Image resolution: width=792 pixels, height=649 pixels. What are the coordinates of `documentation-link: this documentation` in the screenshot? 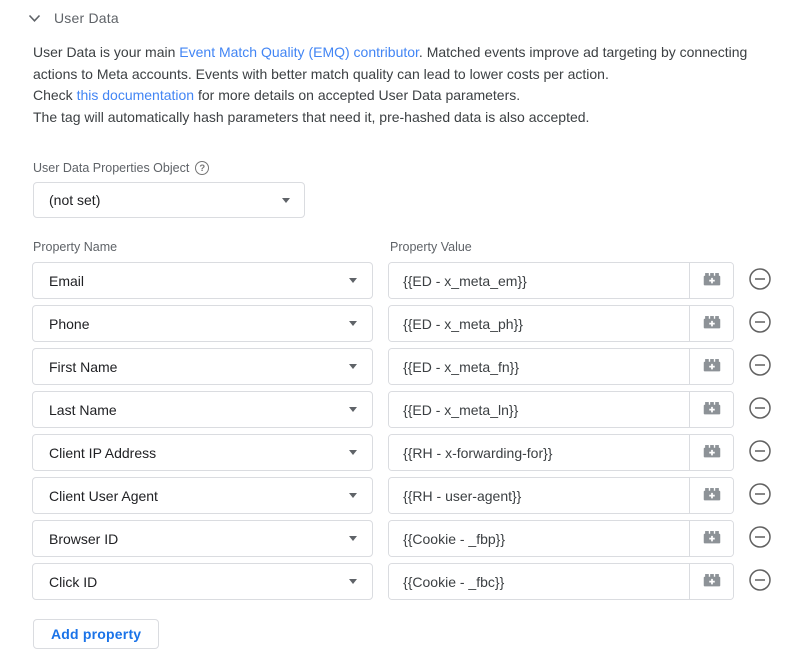 It's located at (136, 95).